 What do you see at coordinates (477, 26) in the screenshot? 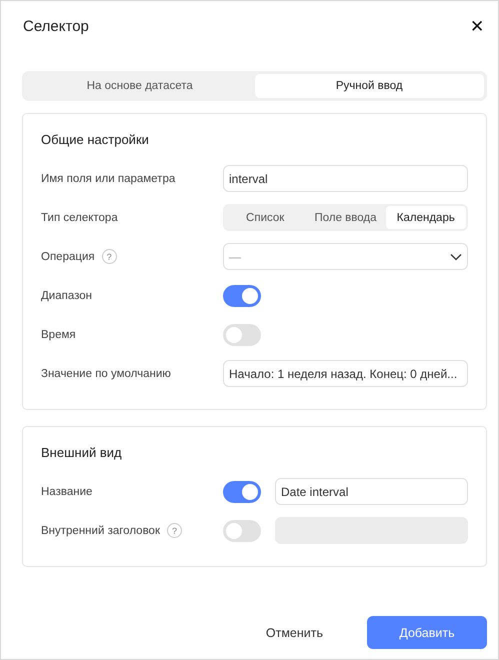
I see `close-button: ✕` at bounding box center [477, 26].